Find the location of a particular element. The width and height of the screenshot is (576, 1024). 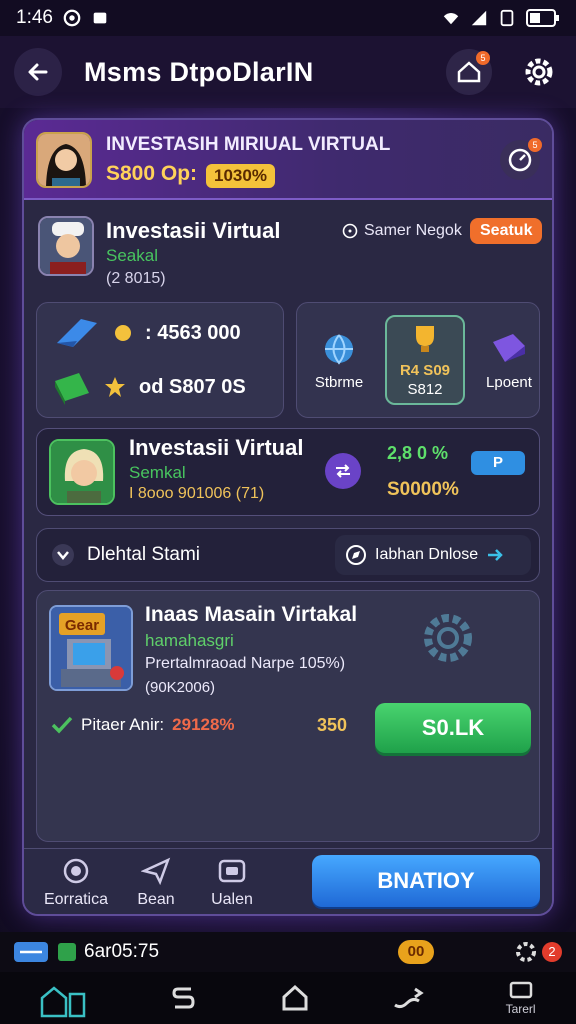

back-button is located at coordinates (38, 72).